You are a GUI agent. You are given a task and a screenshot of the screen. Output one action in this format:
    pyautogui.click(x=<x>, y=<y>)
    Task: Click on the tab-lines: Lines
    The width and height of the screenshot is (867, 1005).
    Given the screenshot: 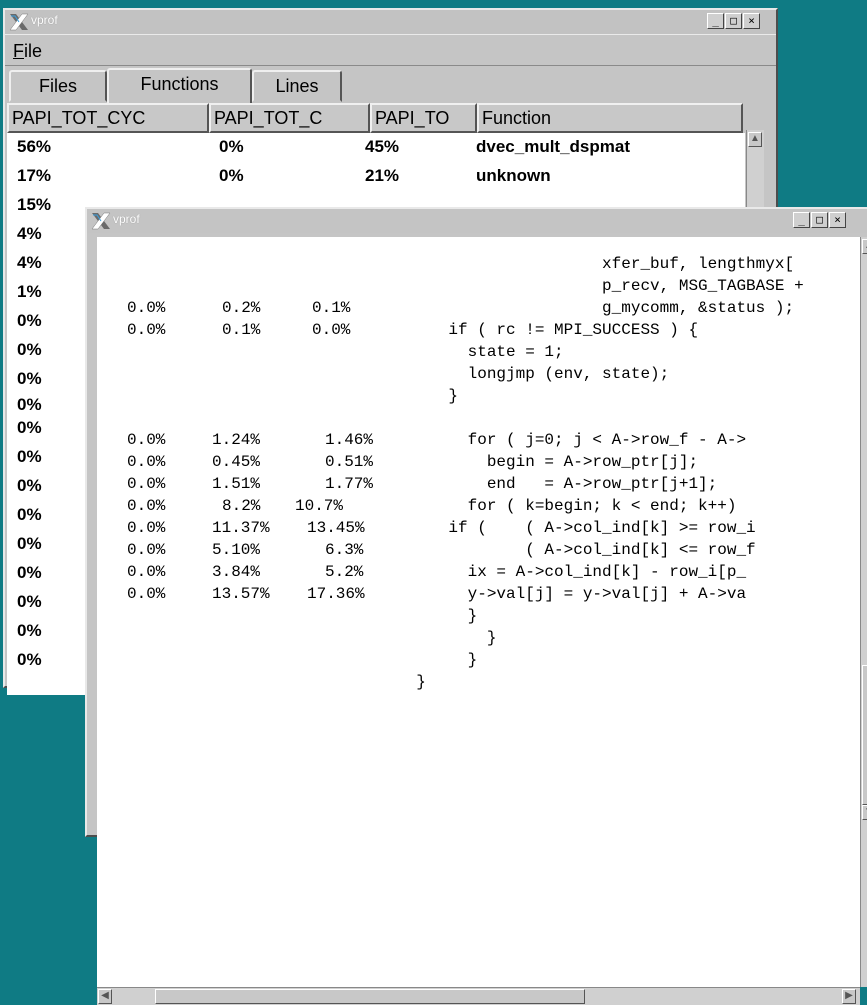 What is the action you would take?
    pyautogui.click(x=297, y=86)
    